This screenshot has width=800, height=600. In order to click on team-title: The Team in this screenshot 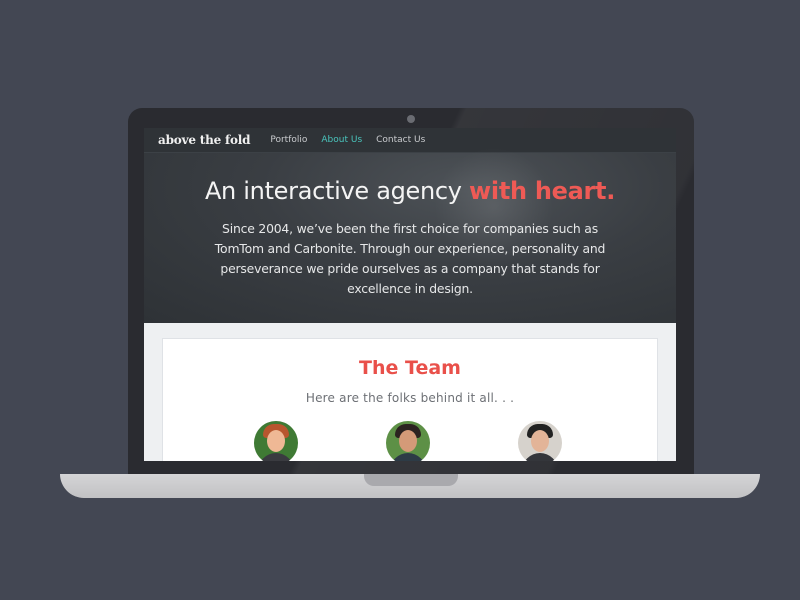, I will do `click(410, 368)`.